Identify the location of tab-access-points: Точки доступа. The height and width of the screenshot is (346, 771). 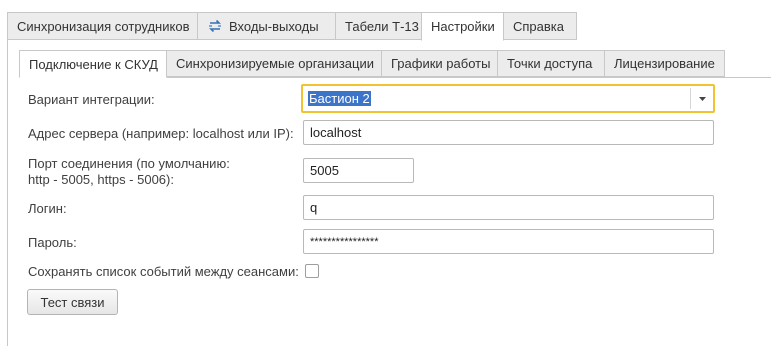
(551, 63).